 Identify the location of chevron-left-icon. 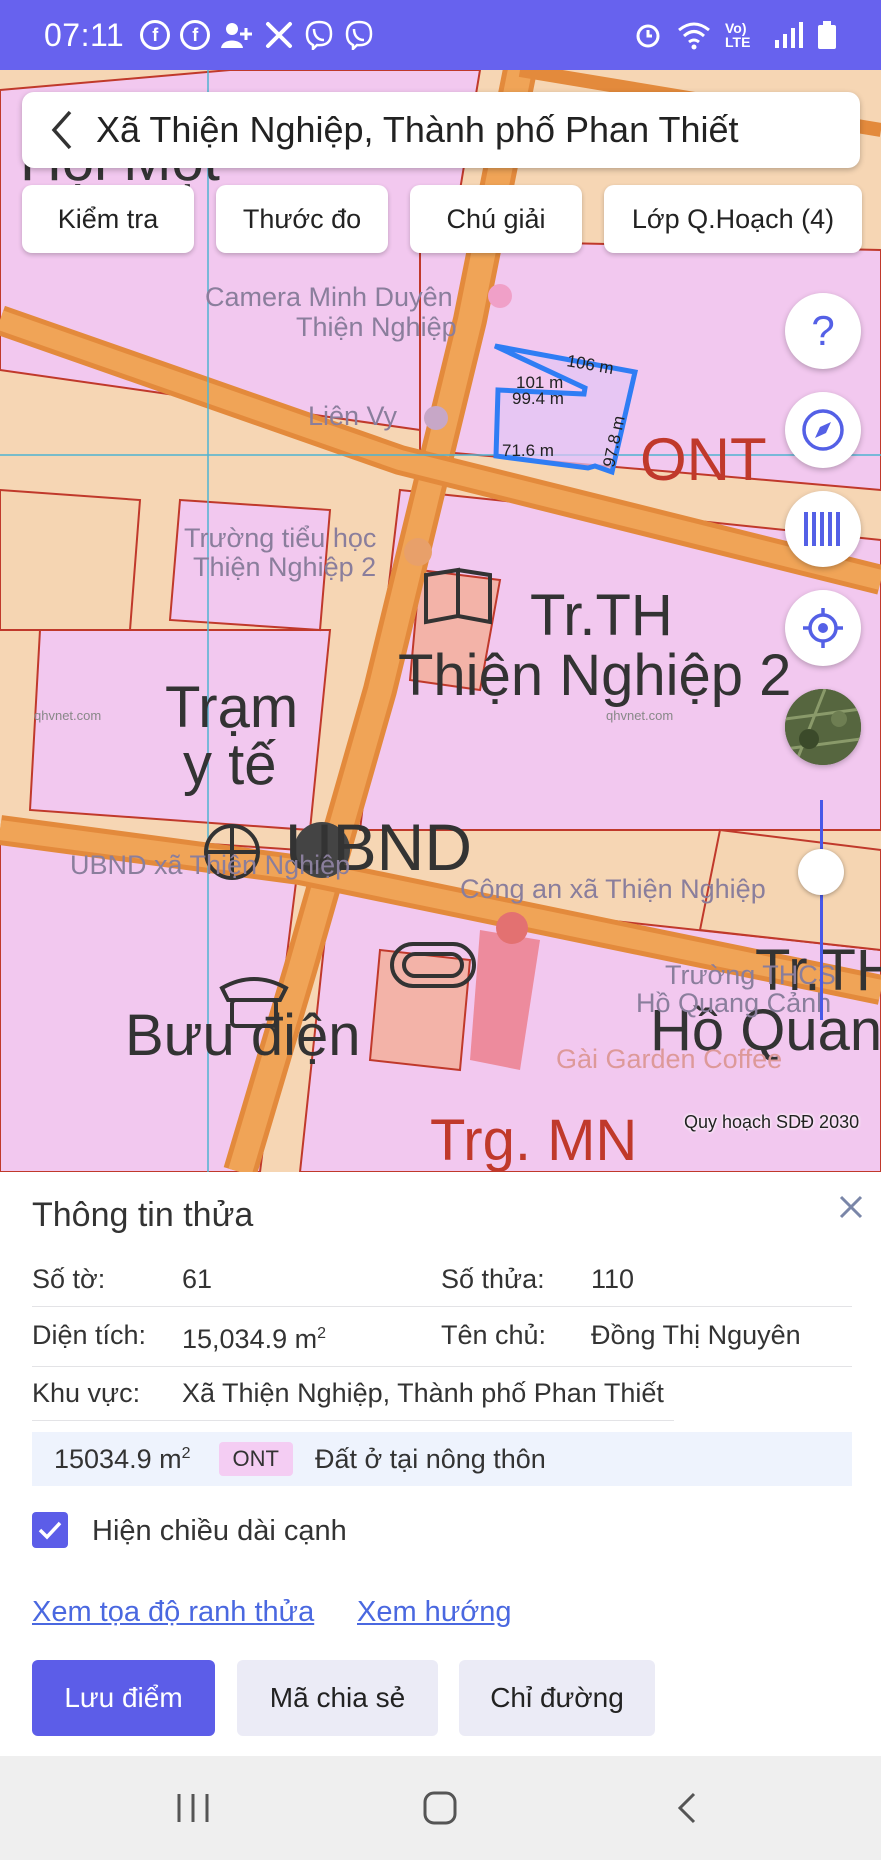
(61, 130).